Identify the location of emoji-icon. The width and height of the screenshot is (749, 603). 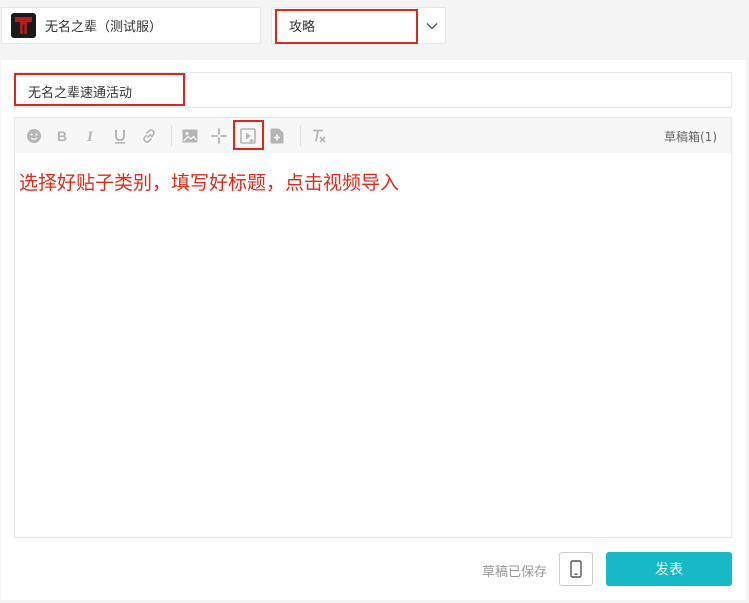
(34, 135).